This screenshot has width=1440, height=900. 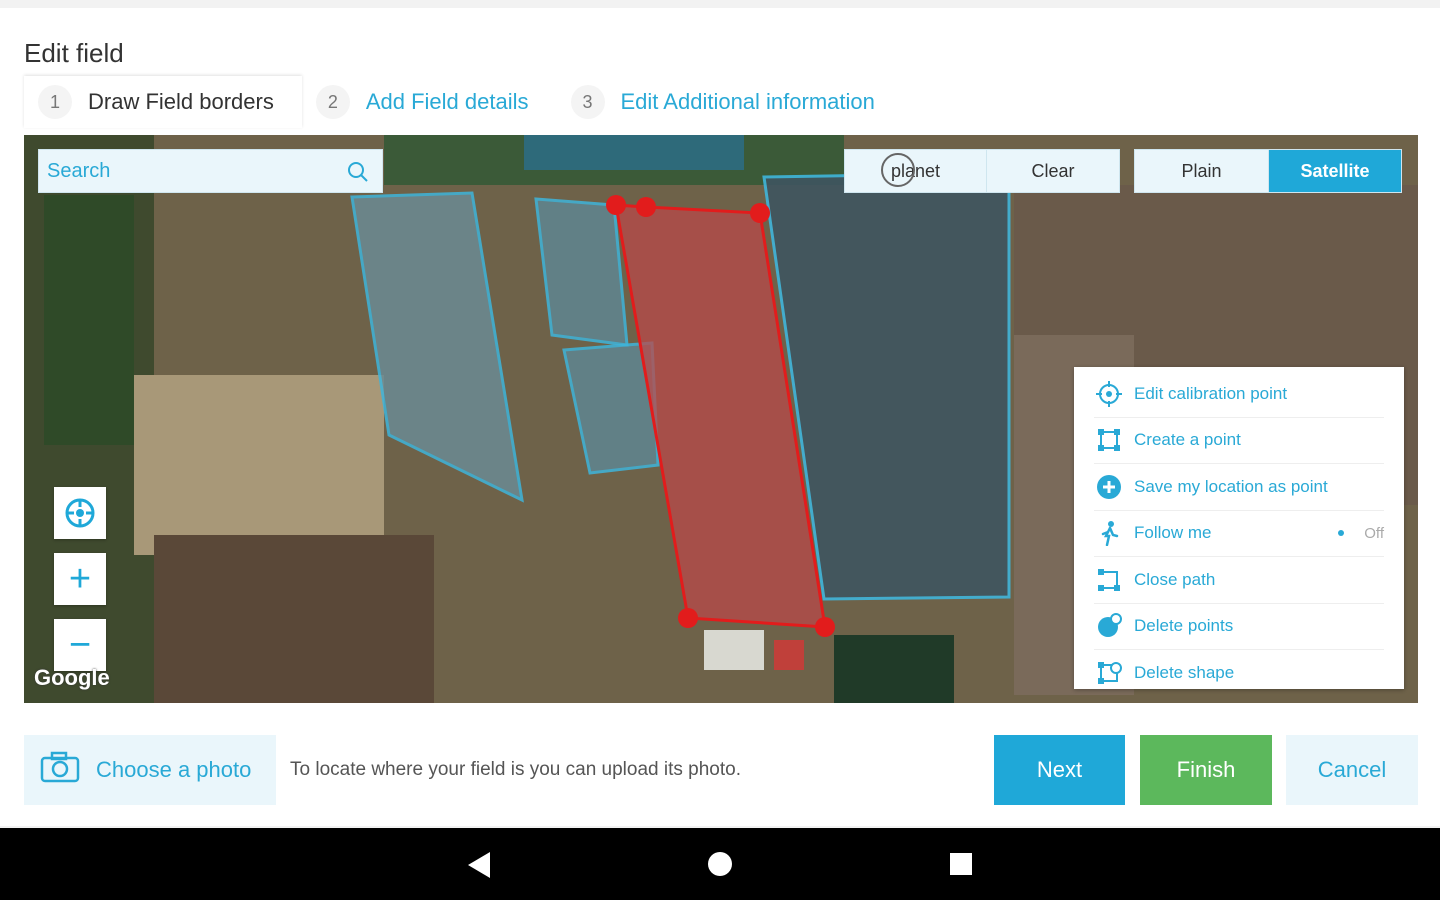 What do you see at coordinates (1175, 579) in the screenshot?
I see `tool-label: Close path` at bounding box center [1175, 579].